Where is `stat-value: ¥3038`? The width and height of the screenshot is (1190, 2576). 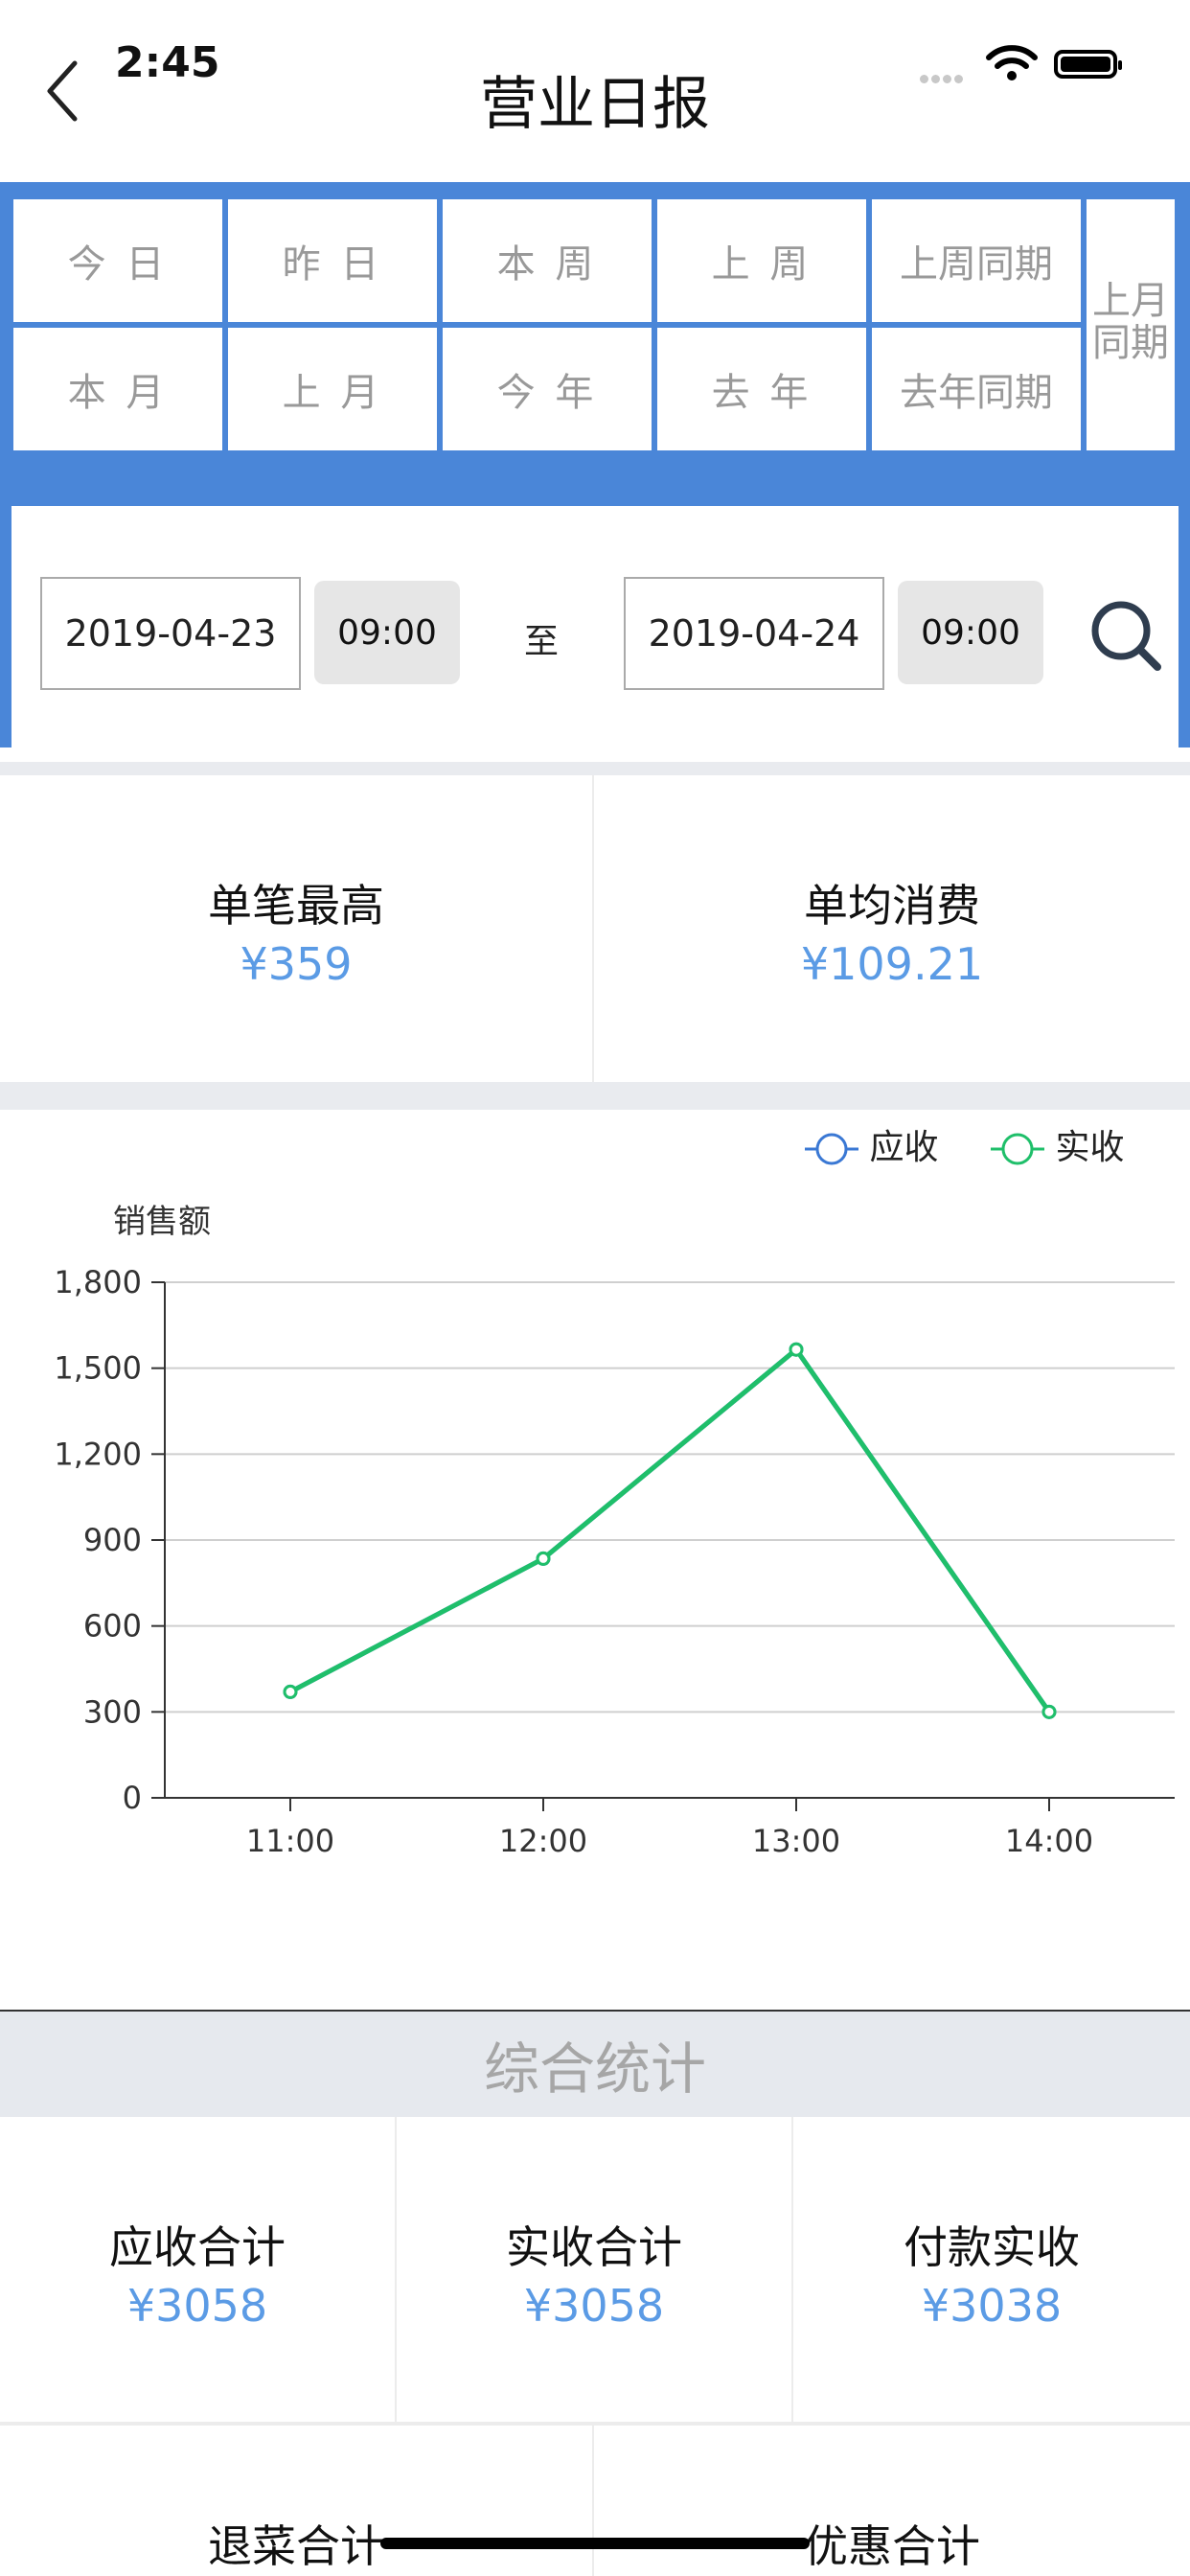 stat-value: ¥3038 is located at coordinates (992, 2306).